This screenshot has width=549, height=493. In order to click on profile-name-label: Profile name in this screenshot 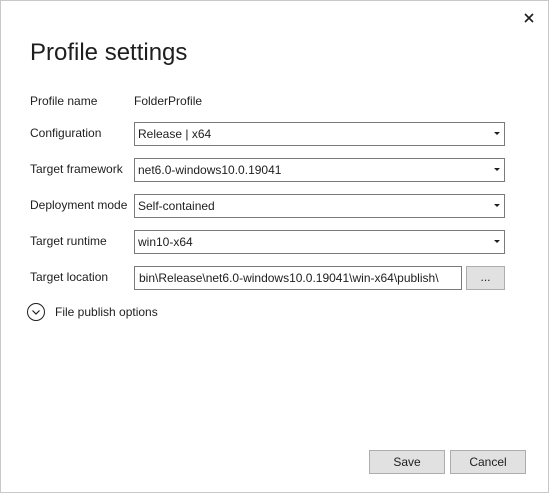, I will do `click(64, 101)`.